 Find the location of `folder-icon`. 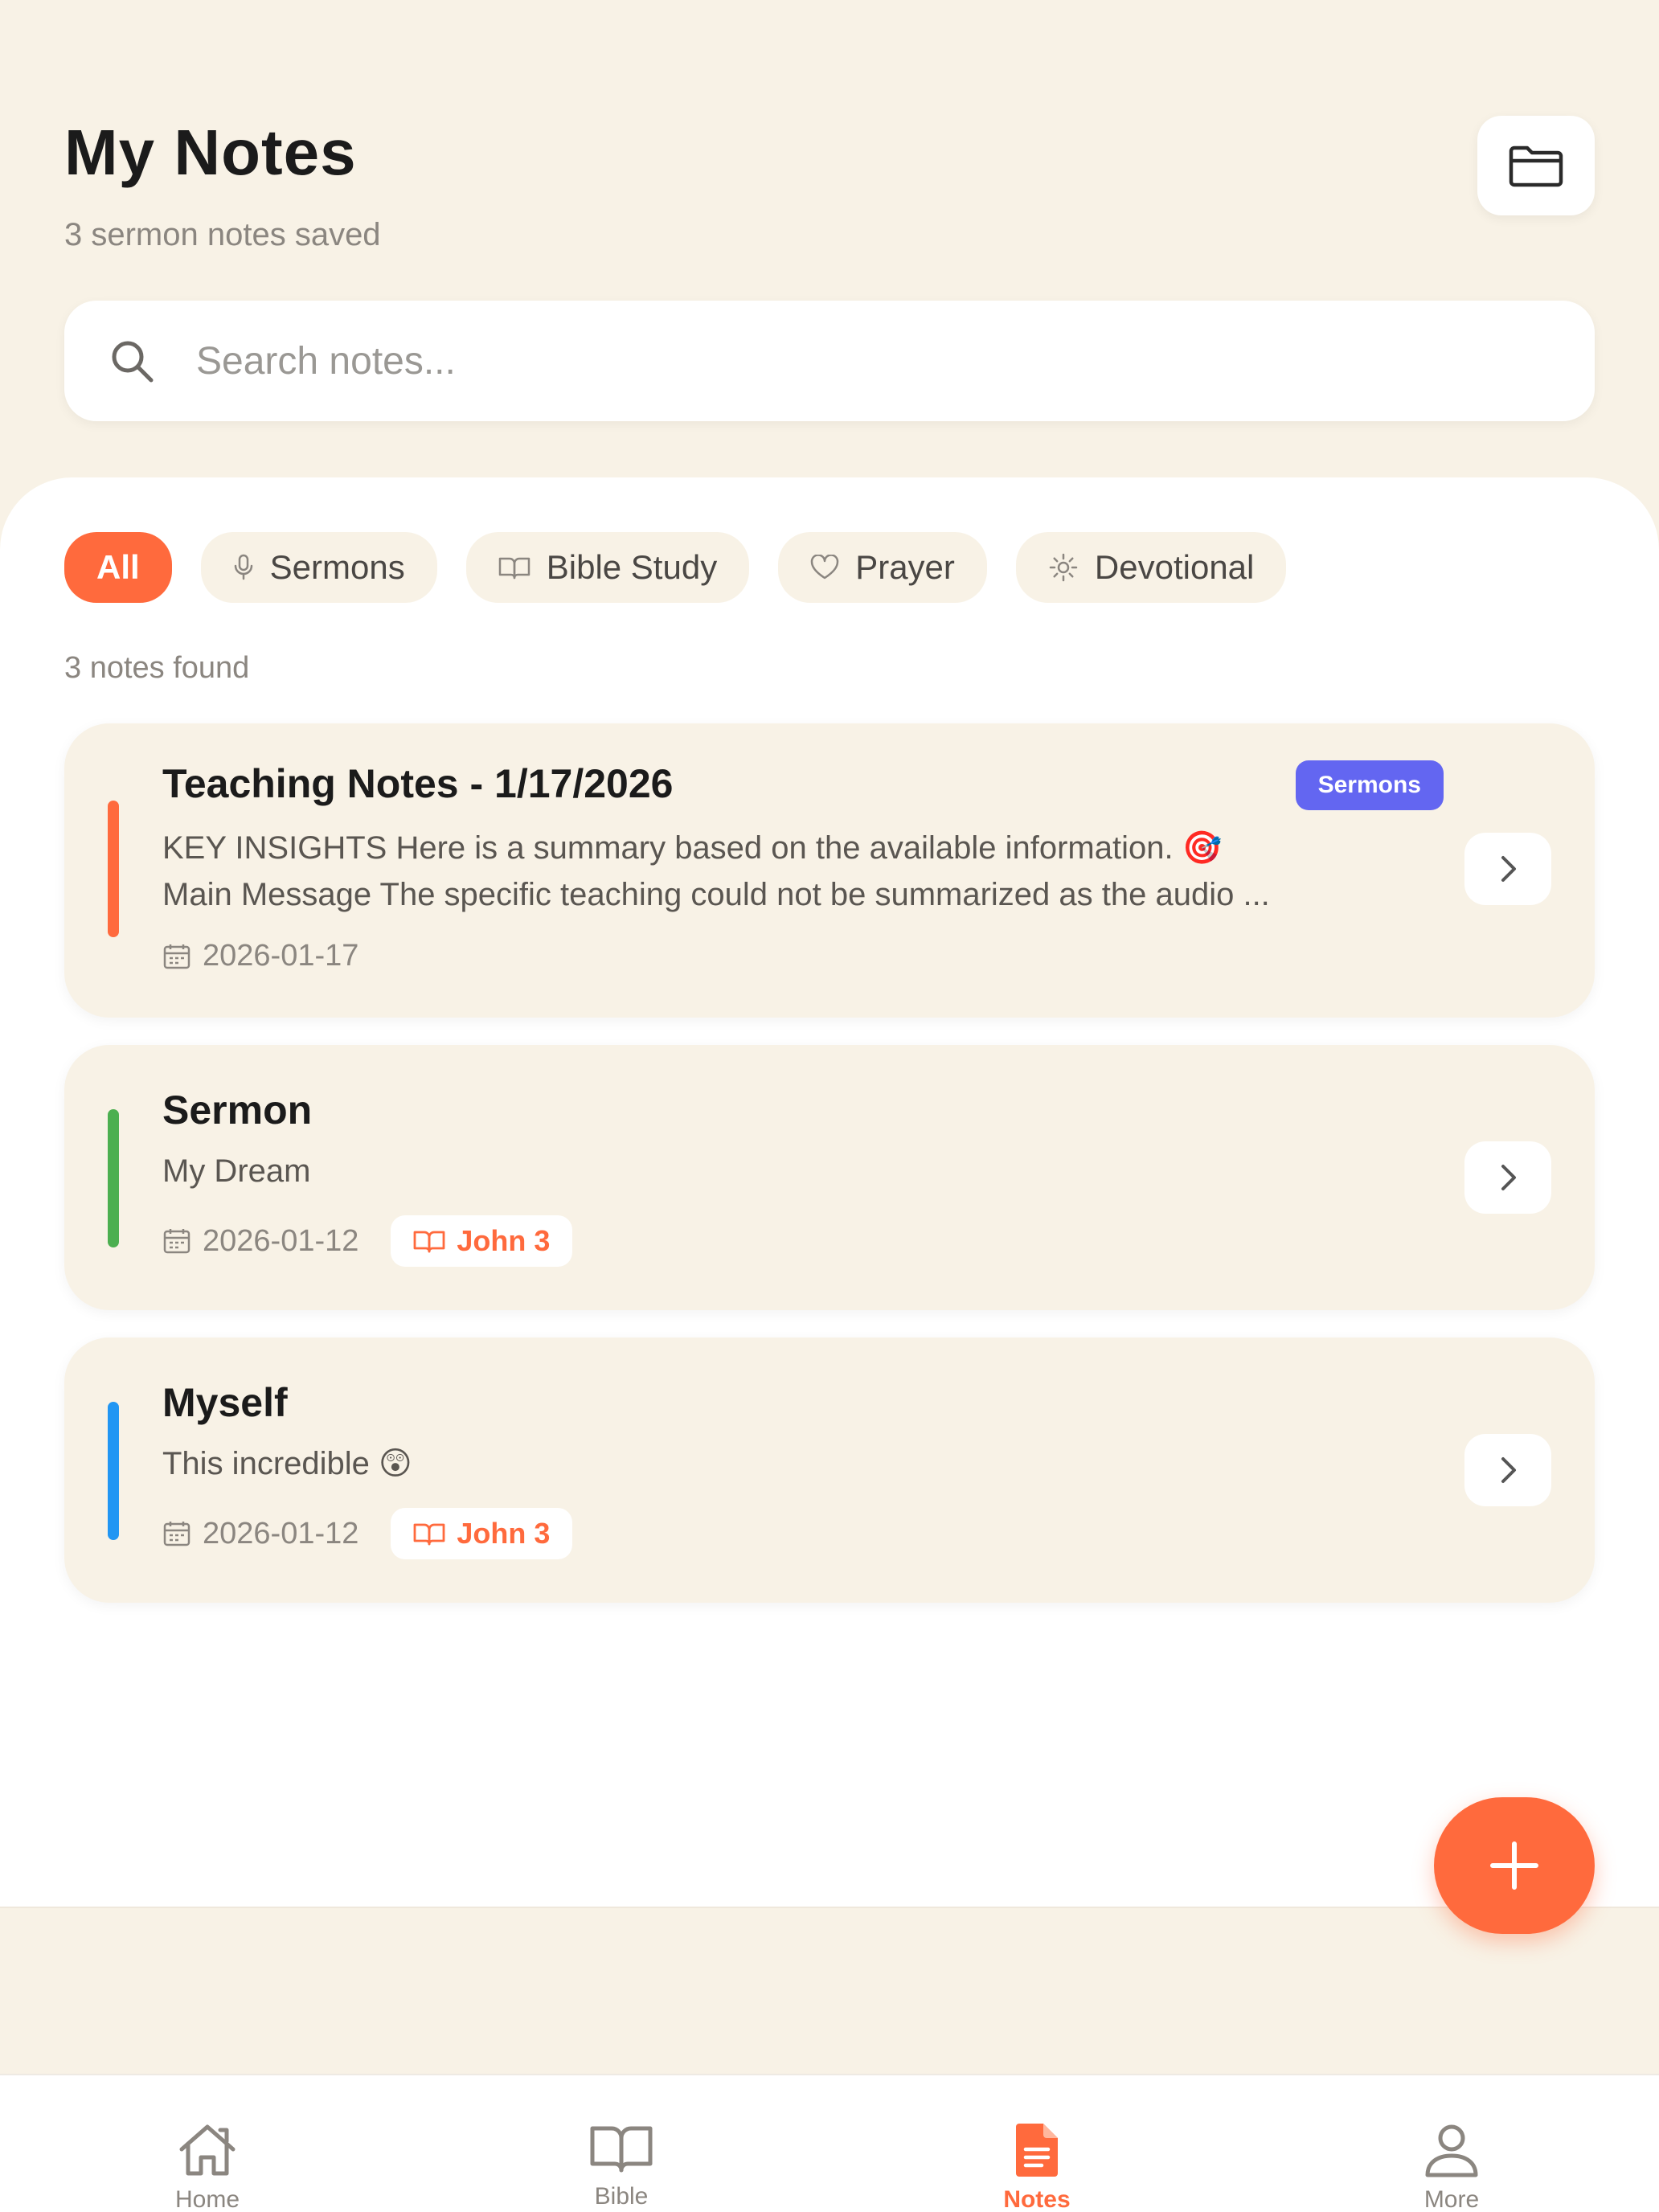

folder-icon is located at coordinates (1536, 166).